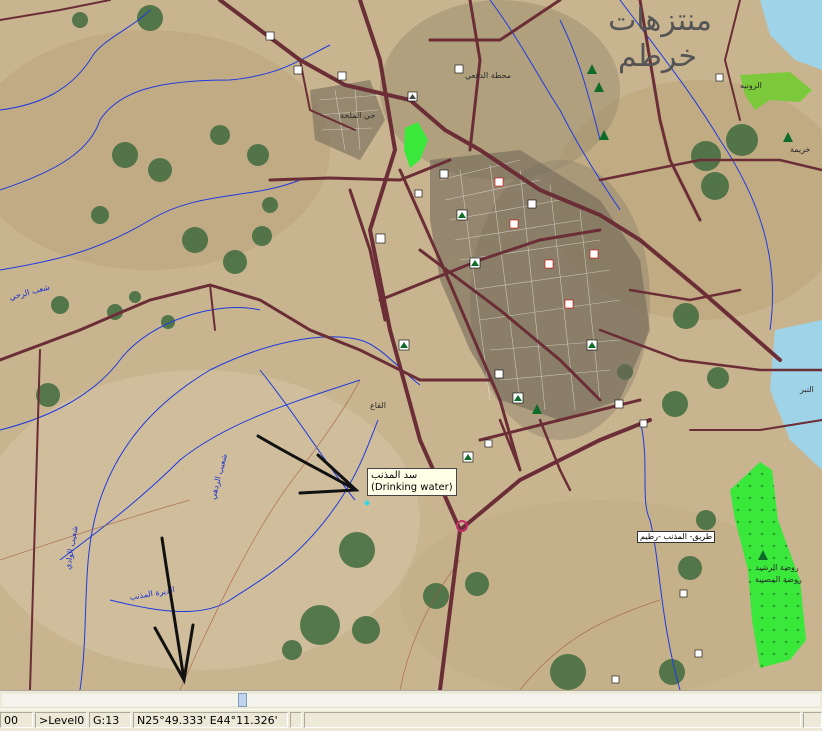  Describe the element at coordinates (800, 149) in the screenshot. I see `place-label: خريمة` at that location.